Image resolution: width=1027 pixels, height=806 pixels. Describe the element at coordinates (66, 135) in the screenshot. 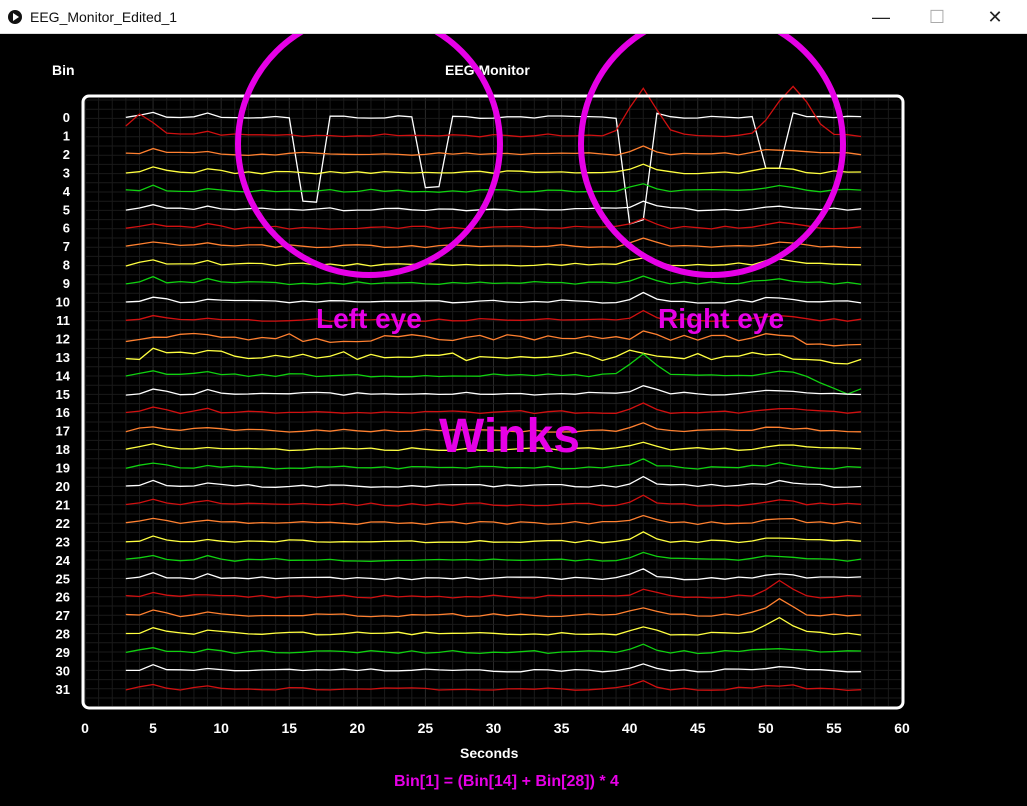

I see `bin-label: 1` at that location.